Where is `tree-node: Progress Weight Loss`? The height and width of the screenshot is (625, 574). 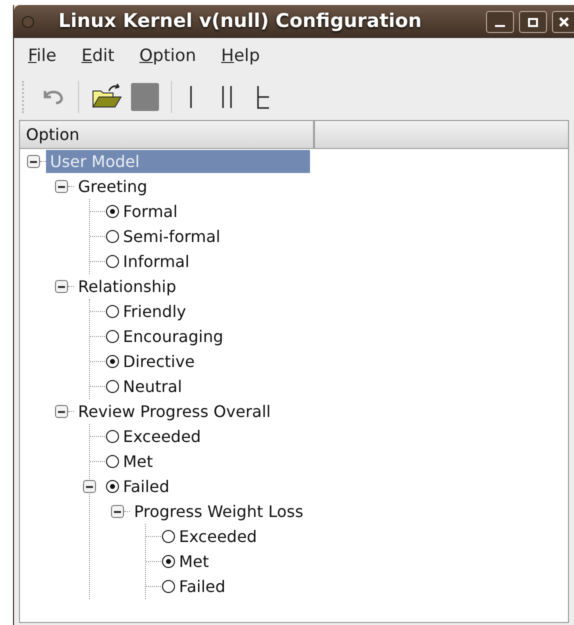 tree-node: Progress Weight Loss is located at coordinates (219, 511).